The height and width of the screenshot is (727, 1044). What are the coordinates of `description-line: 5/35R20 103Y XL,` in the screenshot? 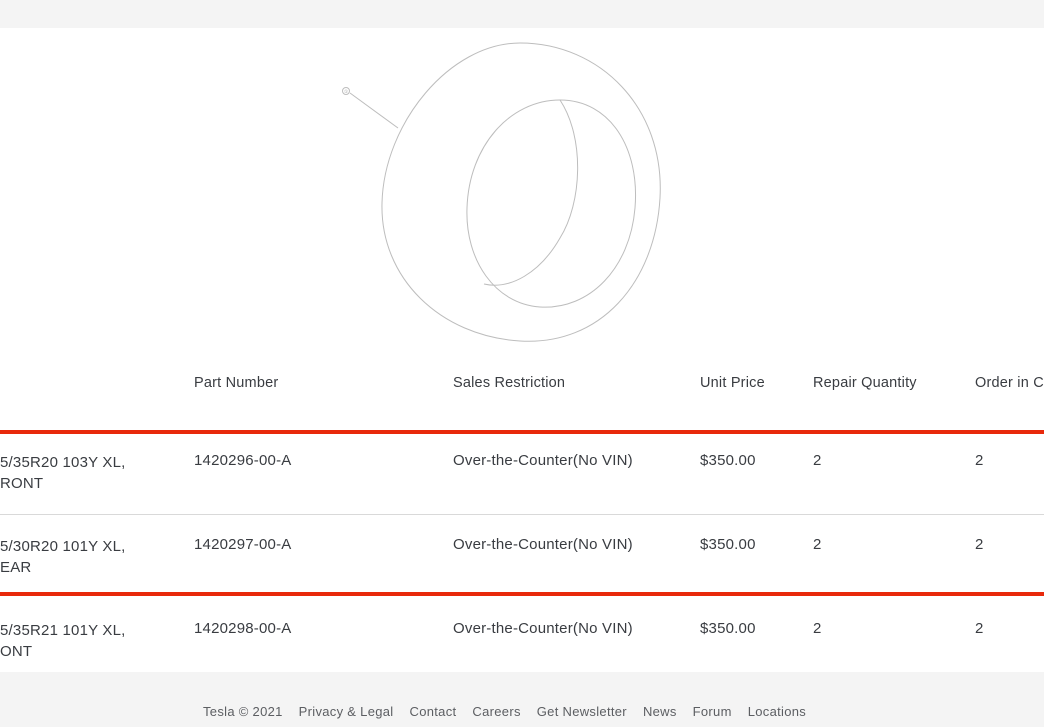 It's located at (63, 462).